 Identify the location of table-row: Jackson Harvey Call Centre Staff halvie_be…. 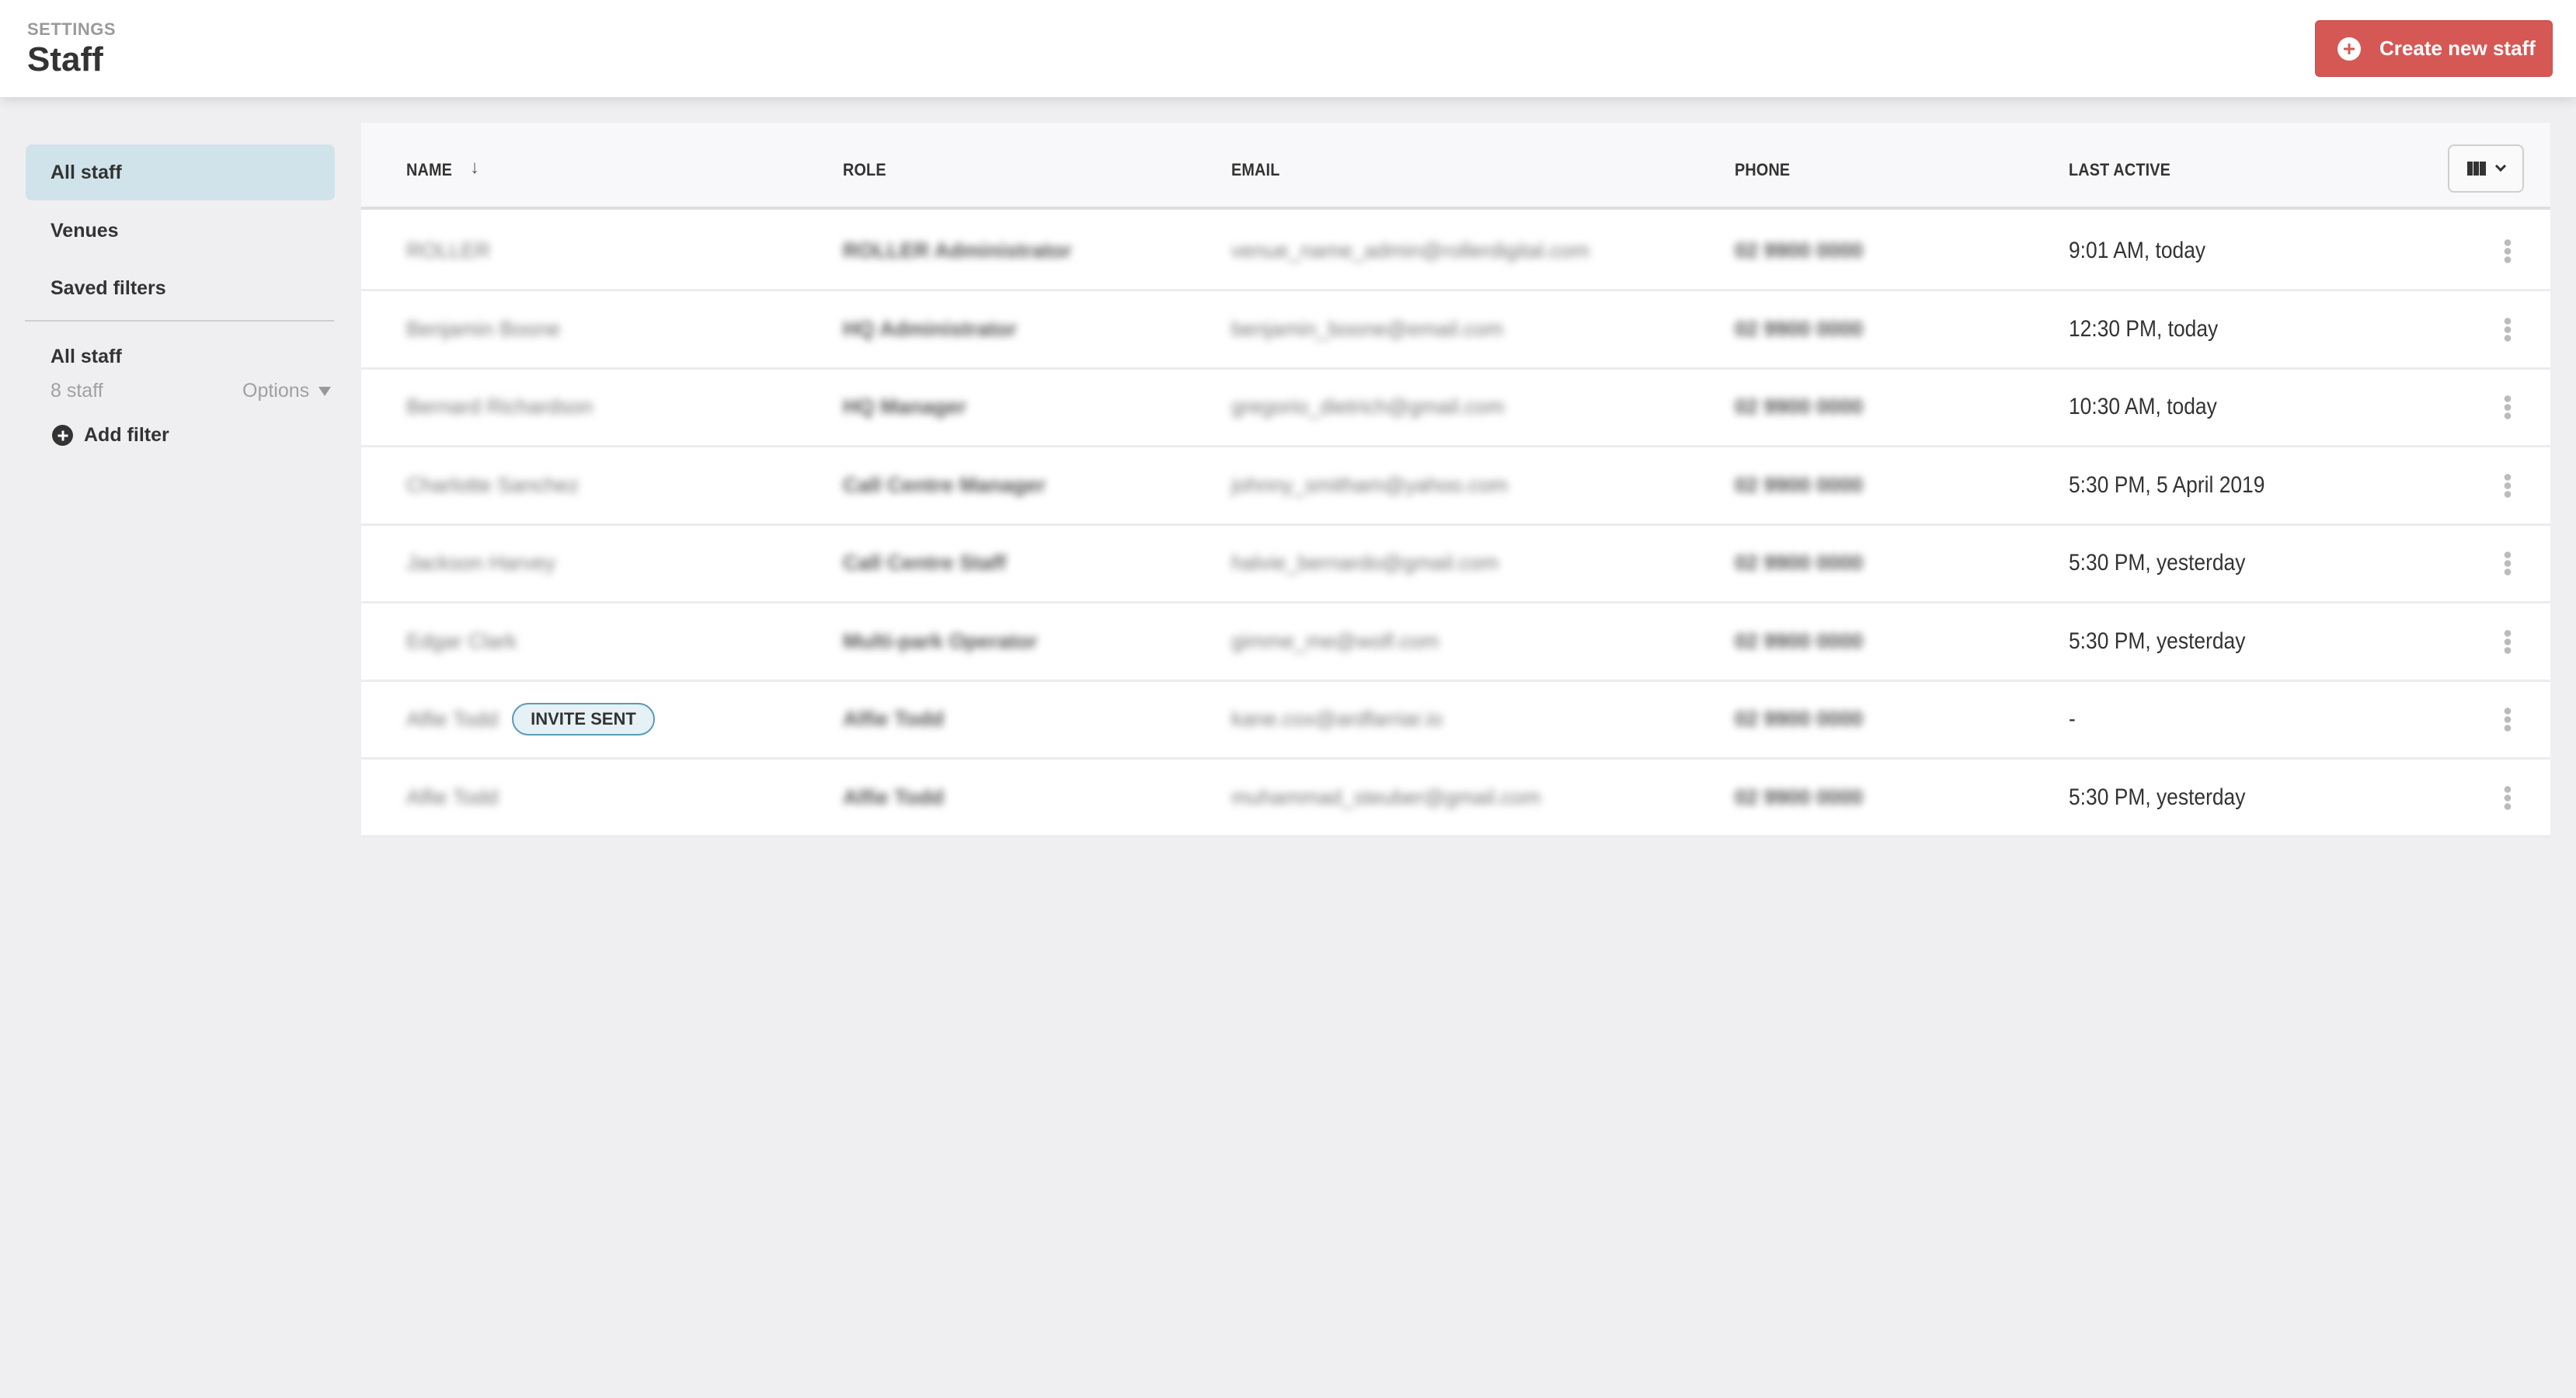
(1455, 564).